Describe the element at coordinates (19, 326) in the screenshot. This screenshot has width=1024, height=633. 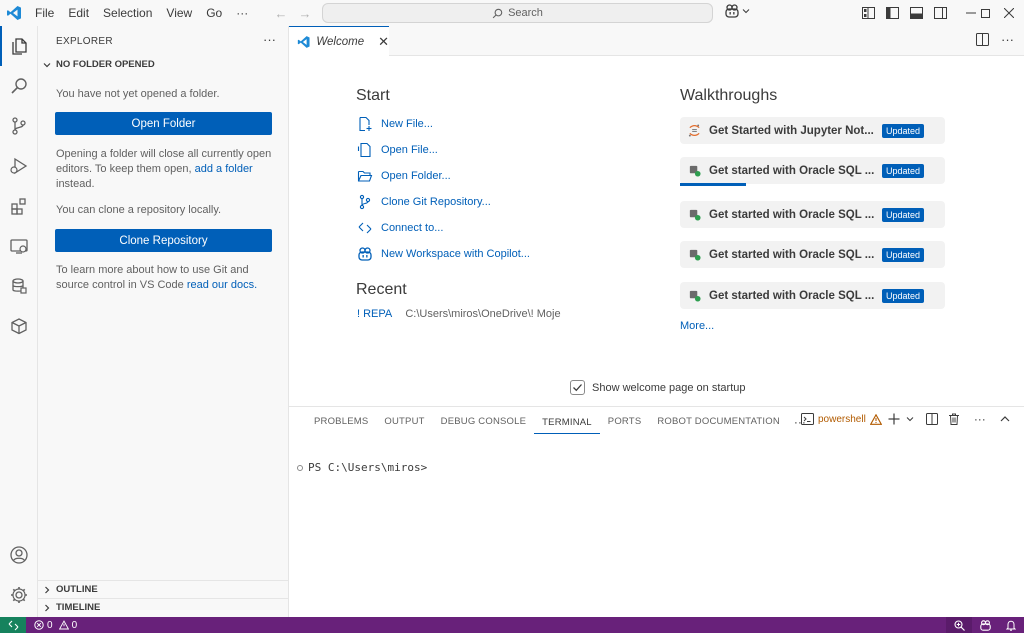
I see `package-icon` at that location.